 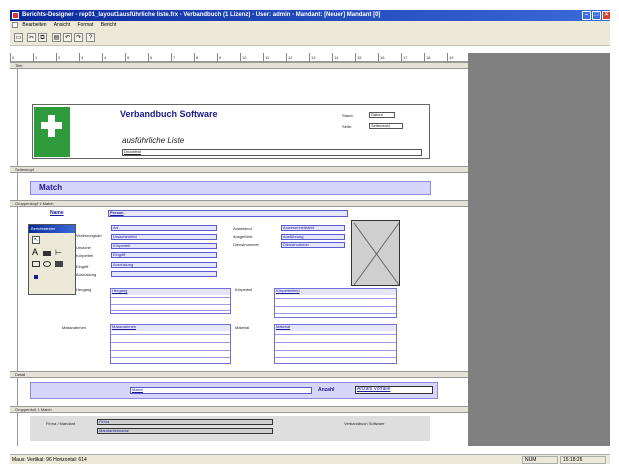 I want to click on barcode-tool-icon, so click(x=36, y=277).